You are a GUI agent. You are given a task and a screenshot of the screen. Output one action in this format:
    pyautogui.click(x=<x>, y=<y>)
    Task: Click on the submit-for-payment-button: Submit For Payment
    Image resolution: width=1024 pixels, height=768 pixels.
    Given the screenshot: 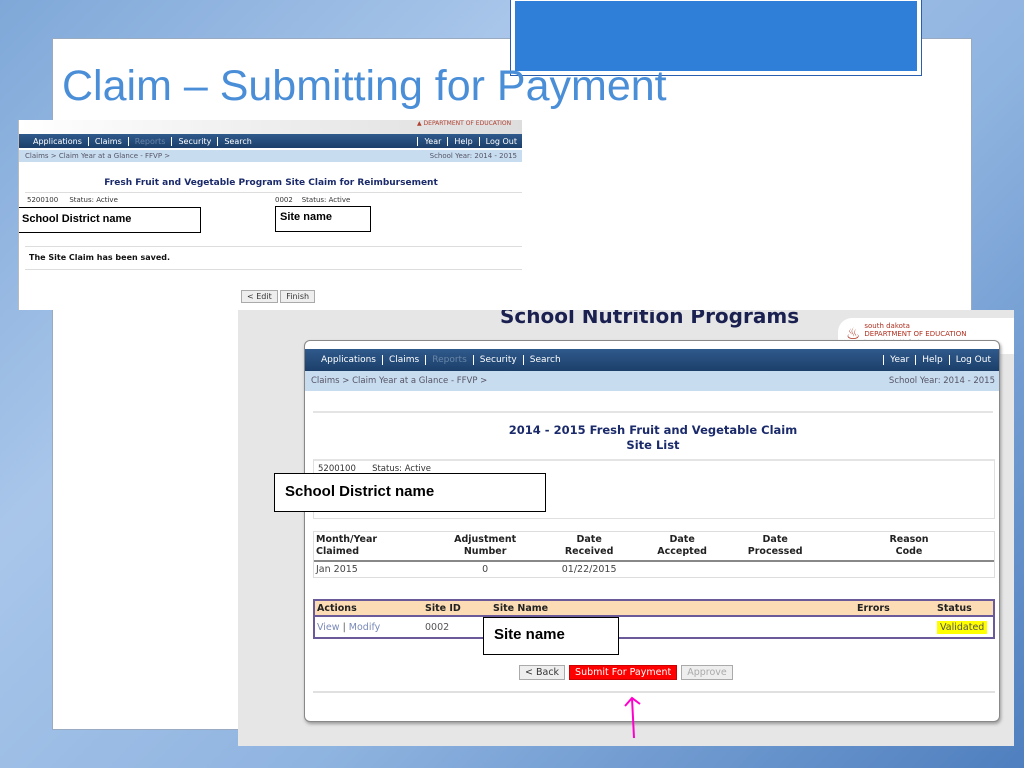 What is the action you would take?
    pyautogui.click(x=623, y=672)
    